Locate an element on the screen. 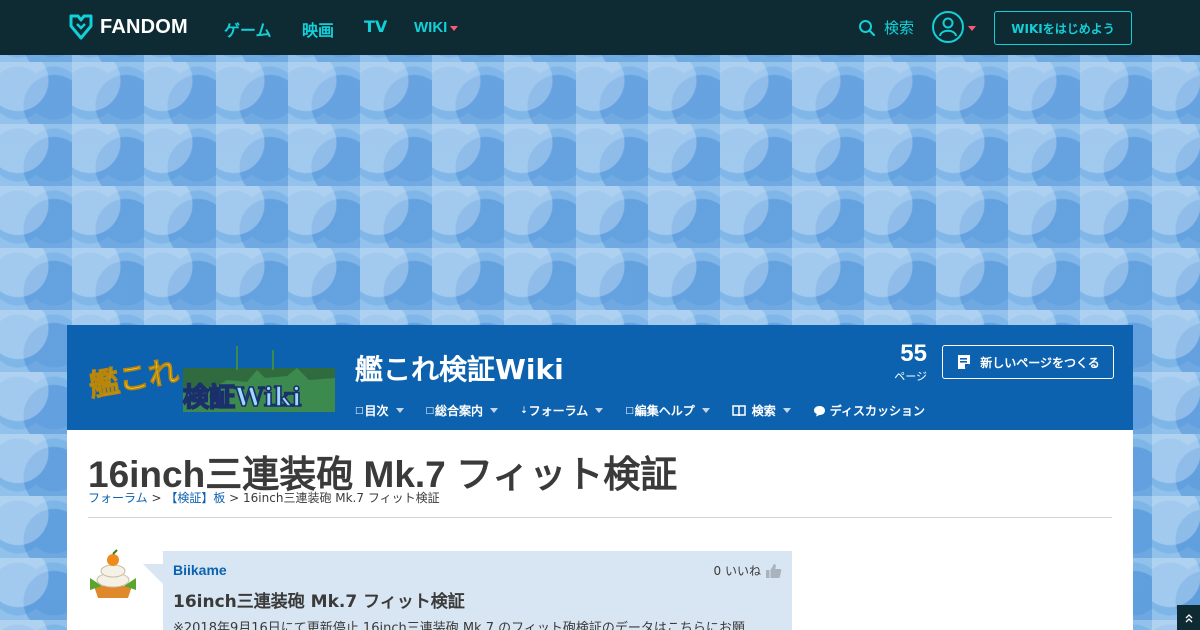 The height and width of the screenshot is (630, 1200). post-bubble-tail is located at coordinates (153, 574).